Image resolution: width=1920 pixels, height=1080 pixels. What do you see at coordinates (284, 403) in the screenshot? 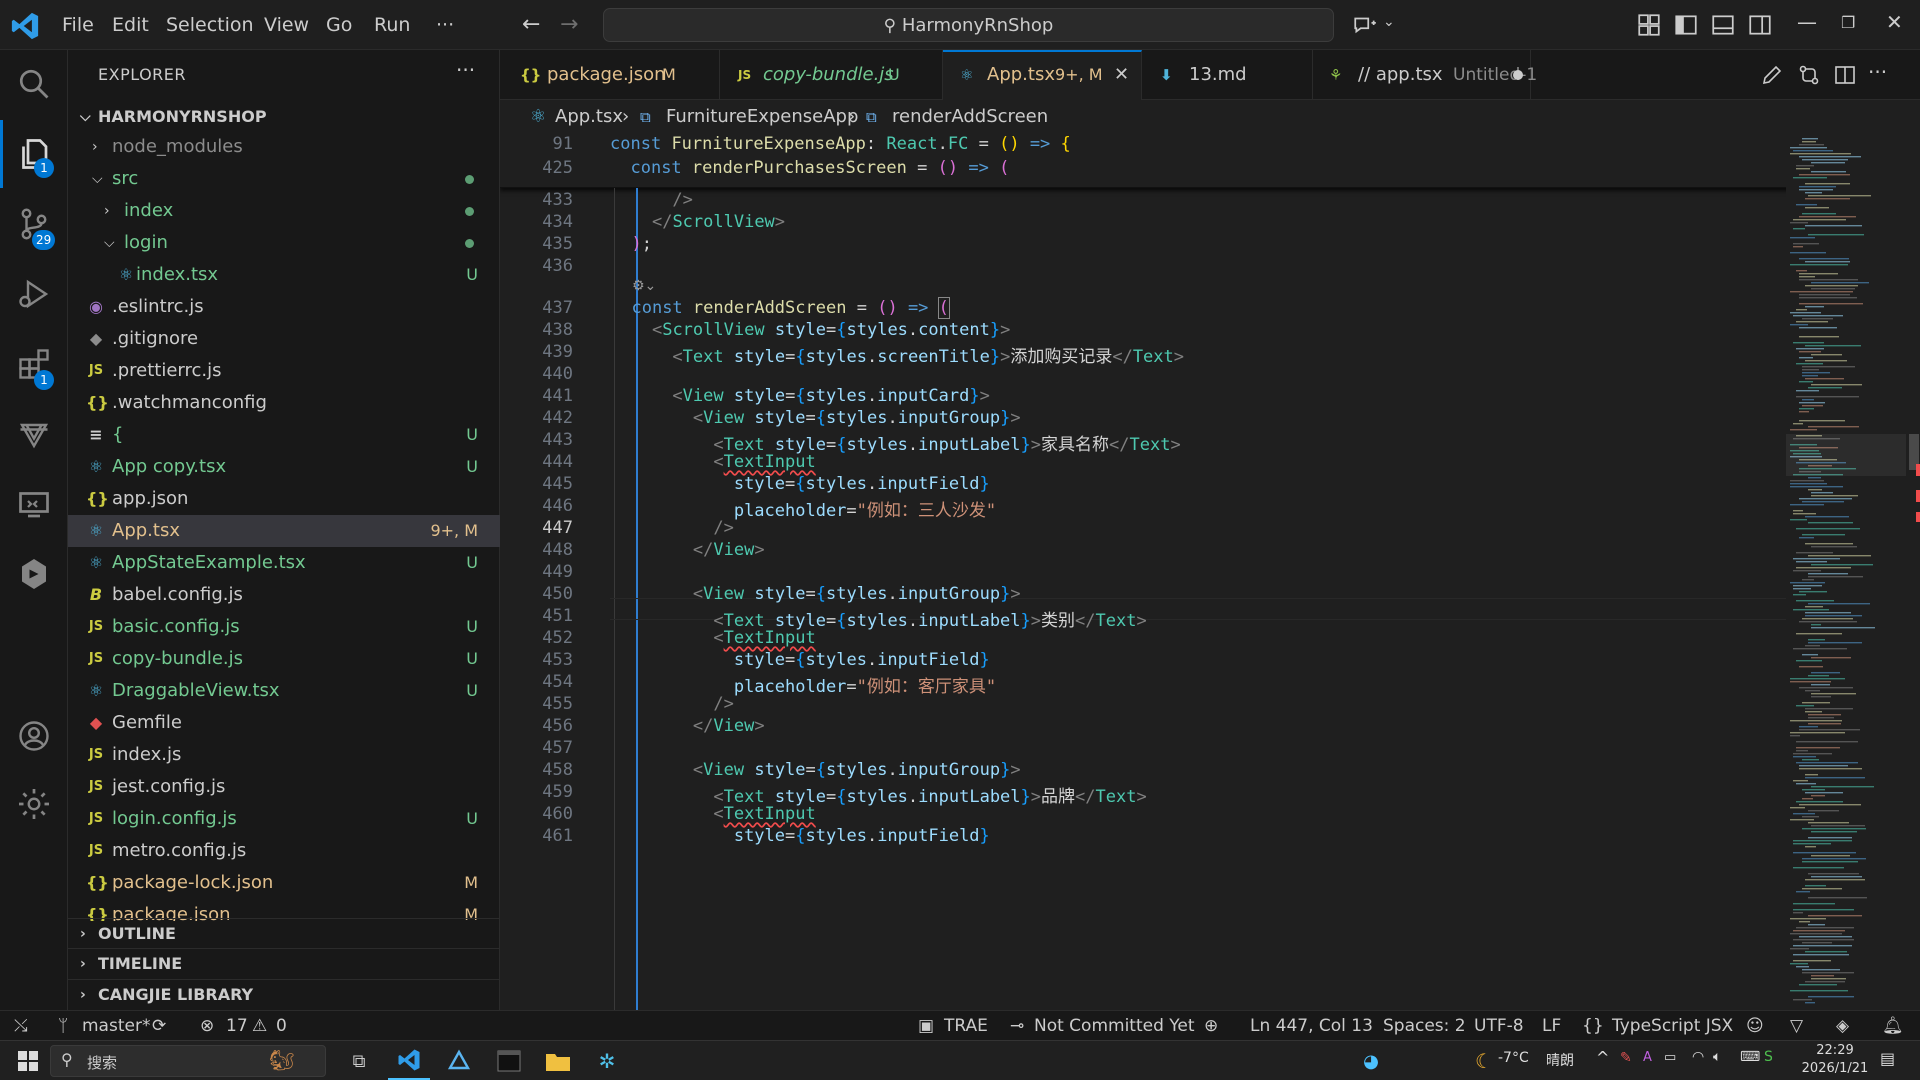
I see `tree-item-watchmanconfig: {} .watchmanconfig` at bounding box center [284, 403].